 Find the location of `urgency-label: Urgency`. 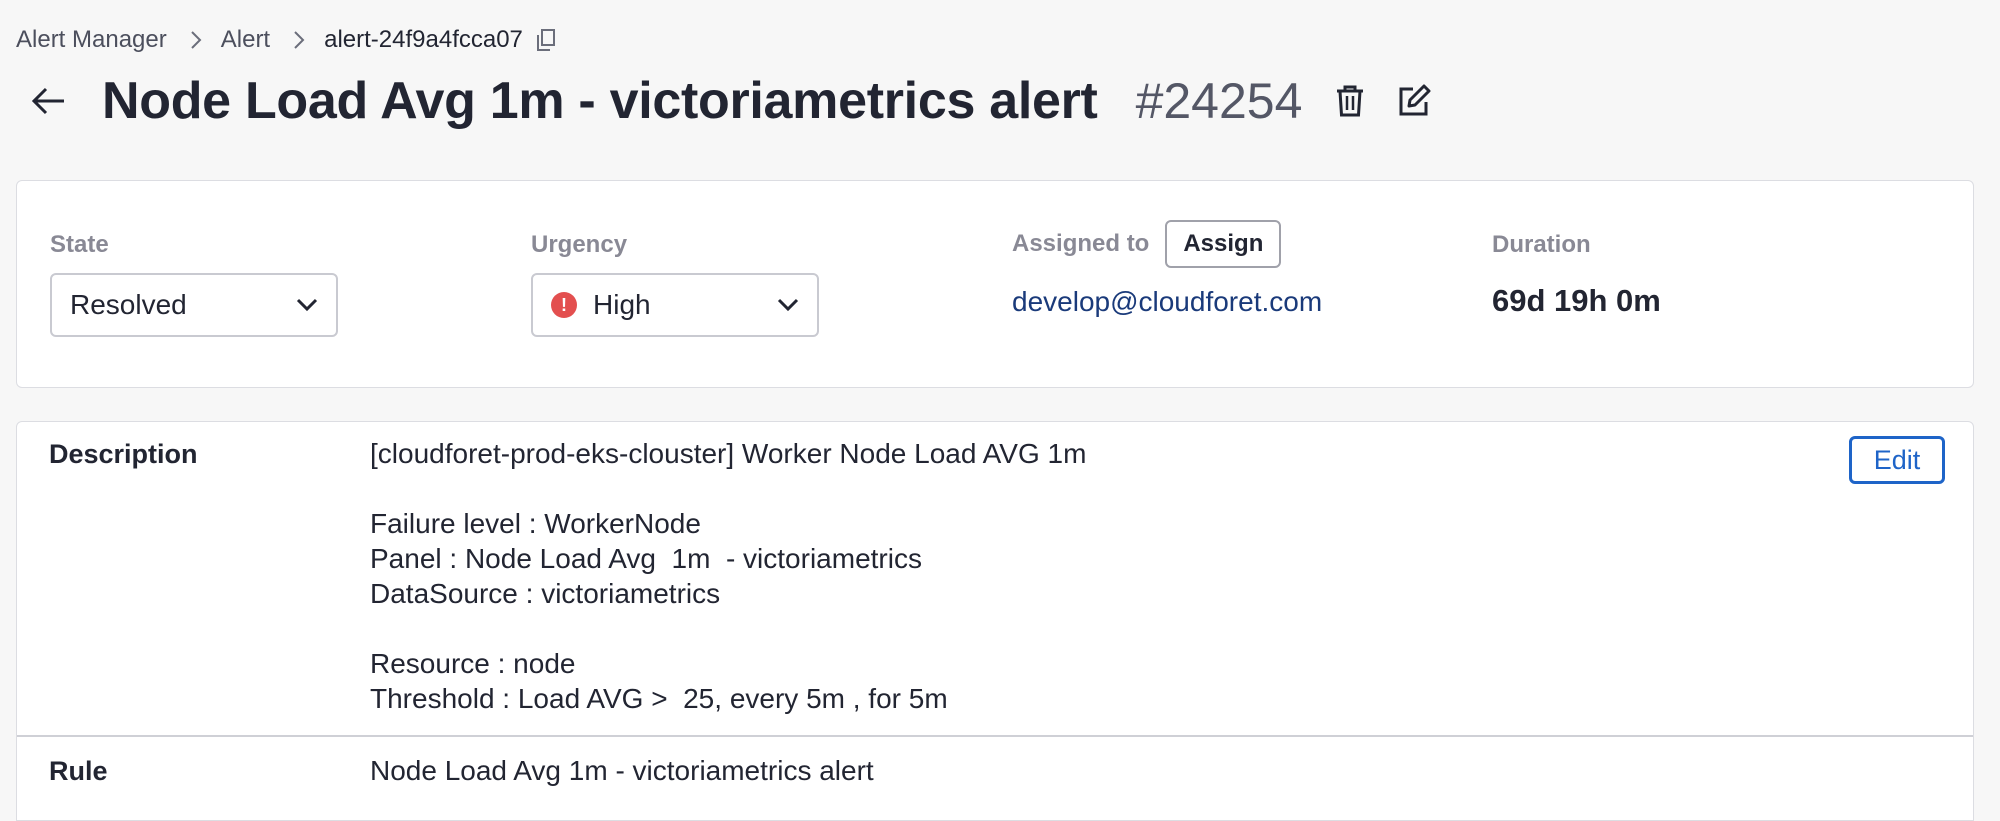

urgency-label: Urgency is located at coordinates (579, 244).